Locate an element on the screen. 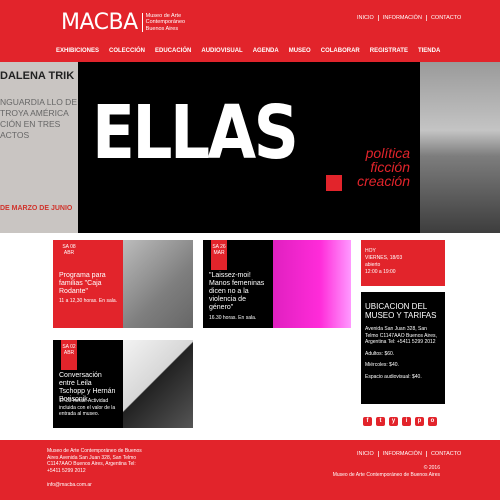 The height and width of the screenshot is (500, 500). logo-text: MACBA is located at coordinates (99, 22).